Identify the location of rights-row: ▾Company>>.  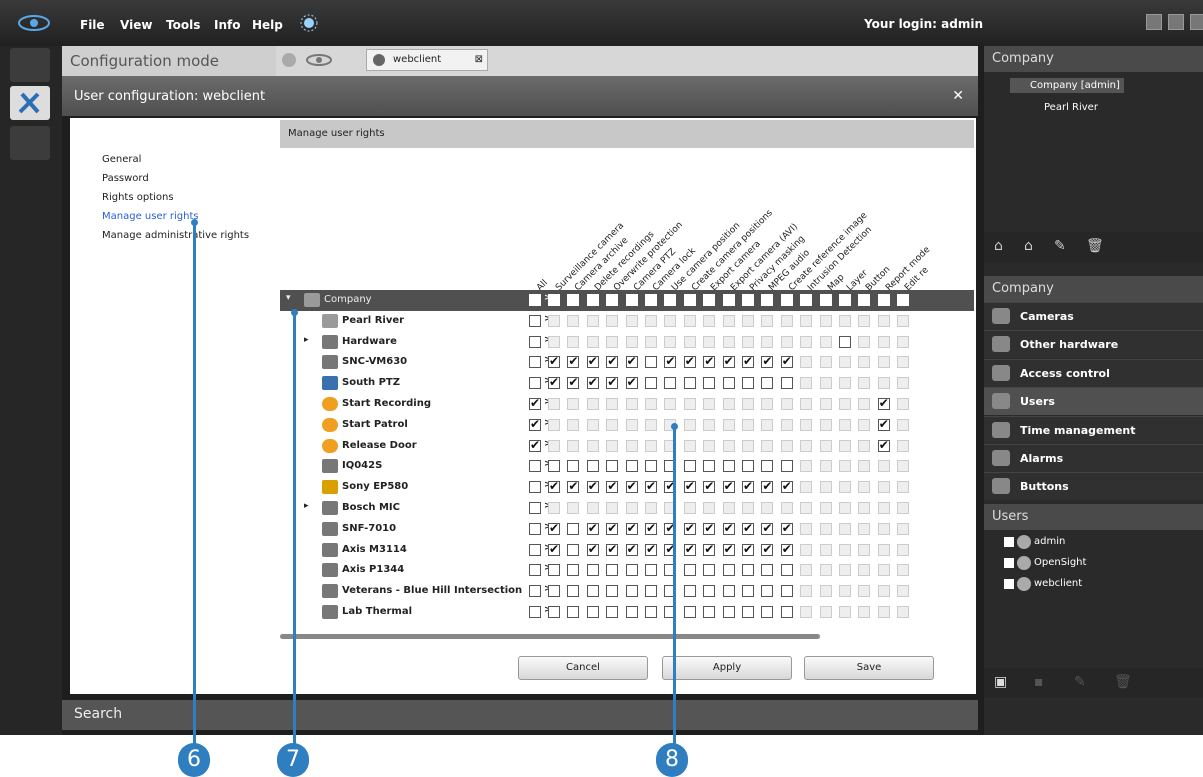
(627, 300).